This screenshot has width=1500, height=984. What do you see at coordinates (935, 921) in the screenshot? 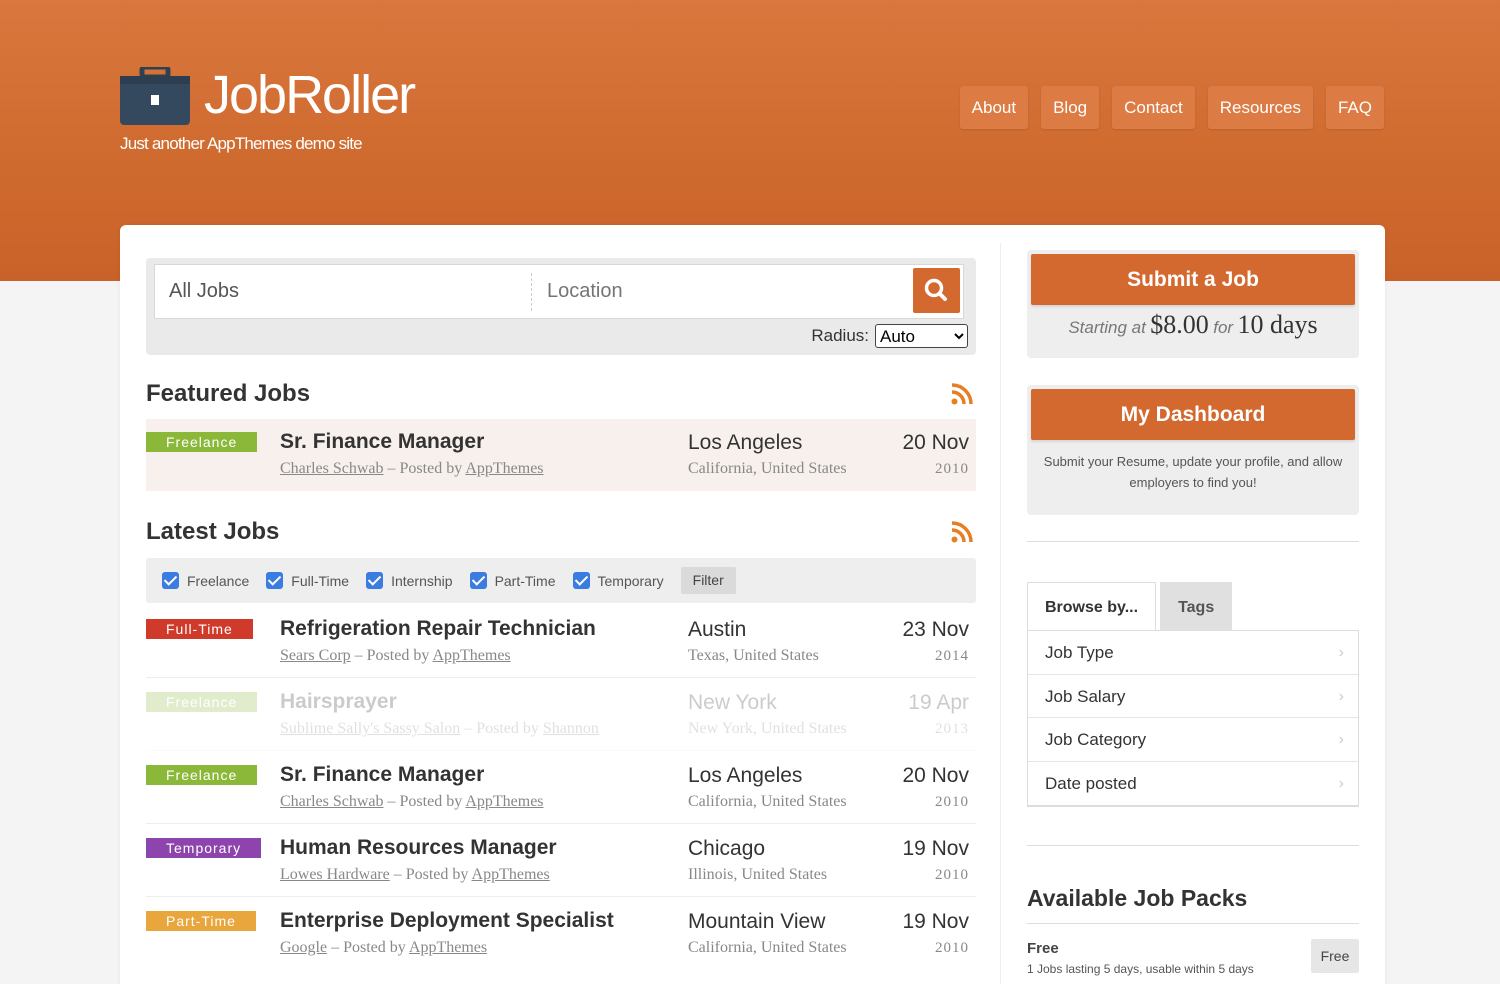
I see `job-date: 19 Nov` at bounding box center [935, 921].